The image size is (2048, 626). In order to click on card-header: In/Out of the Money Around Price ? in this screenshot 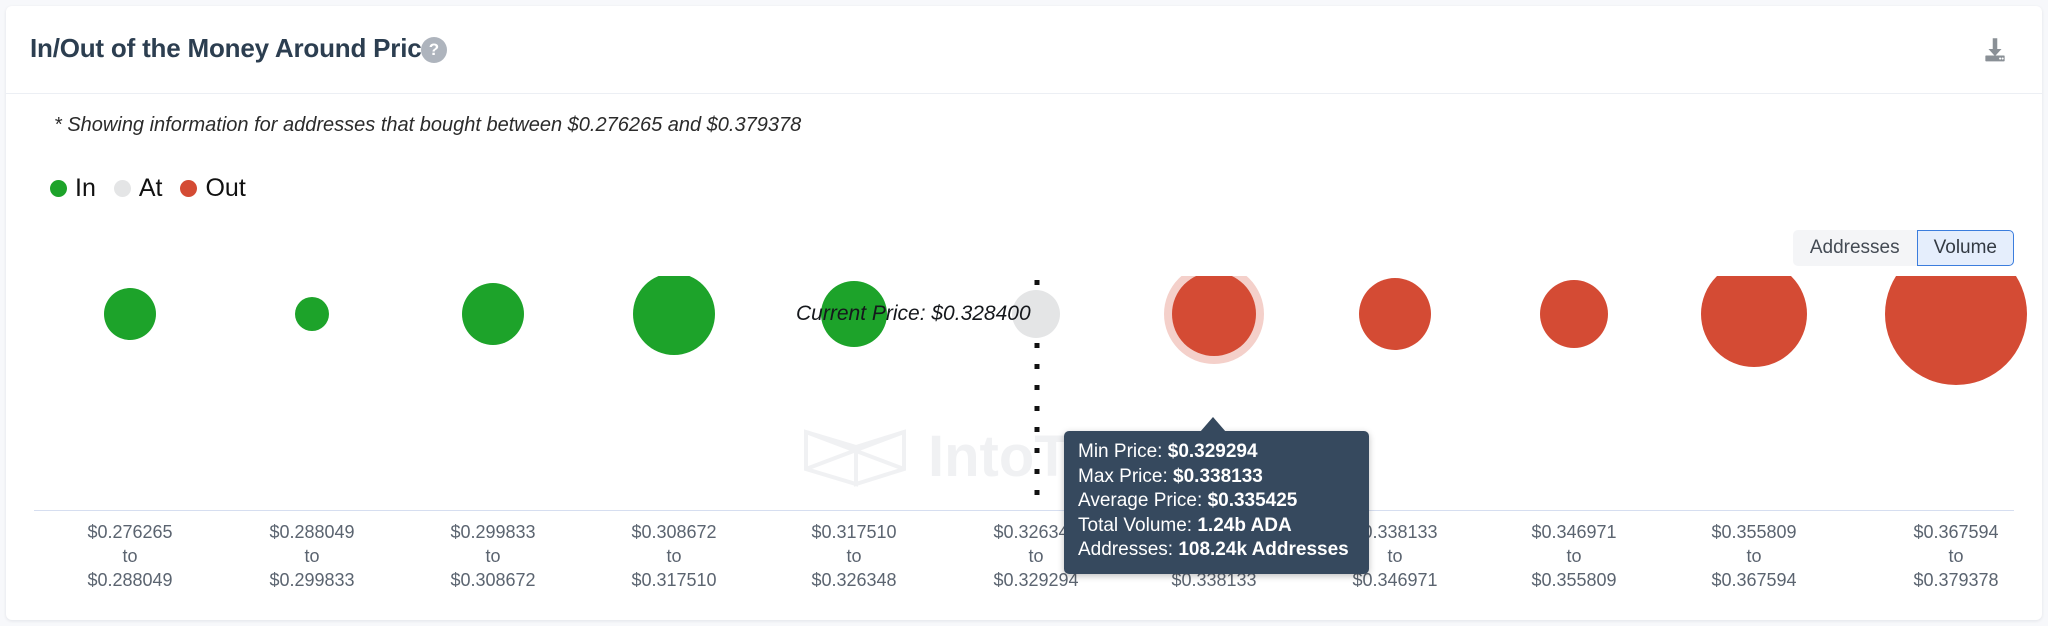, I will do `click(1024, 50)`.